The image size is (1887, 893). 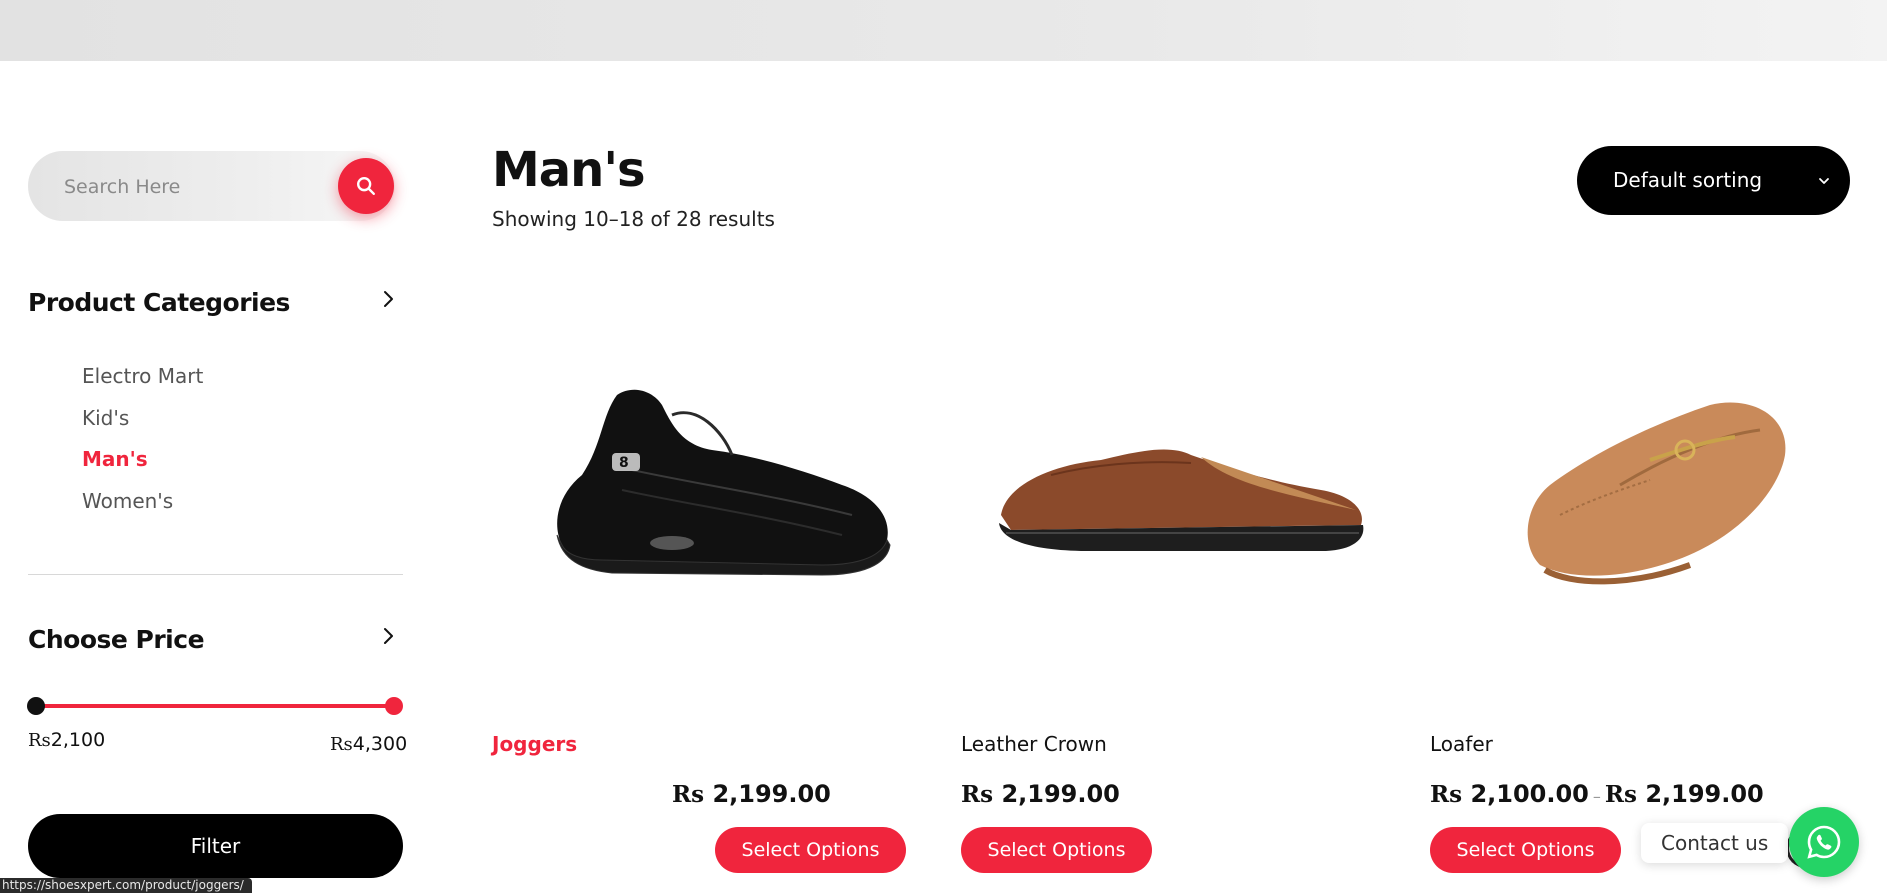 What do you see at coordinates (723, 482) in the screenshot?
I see `black-sneaker-image: 8` at bounding box center [723, 482].